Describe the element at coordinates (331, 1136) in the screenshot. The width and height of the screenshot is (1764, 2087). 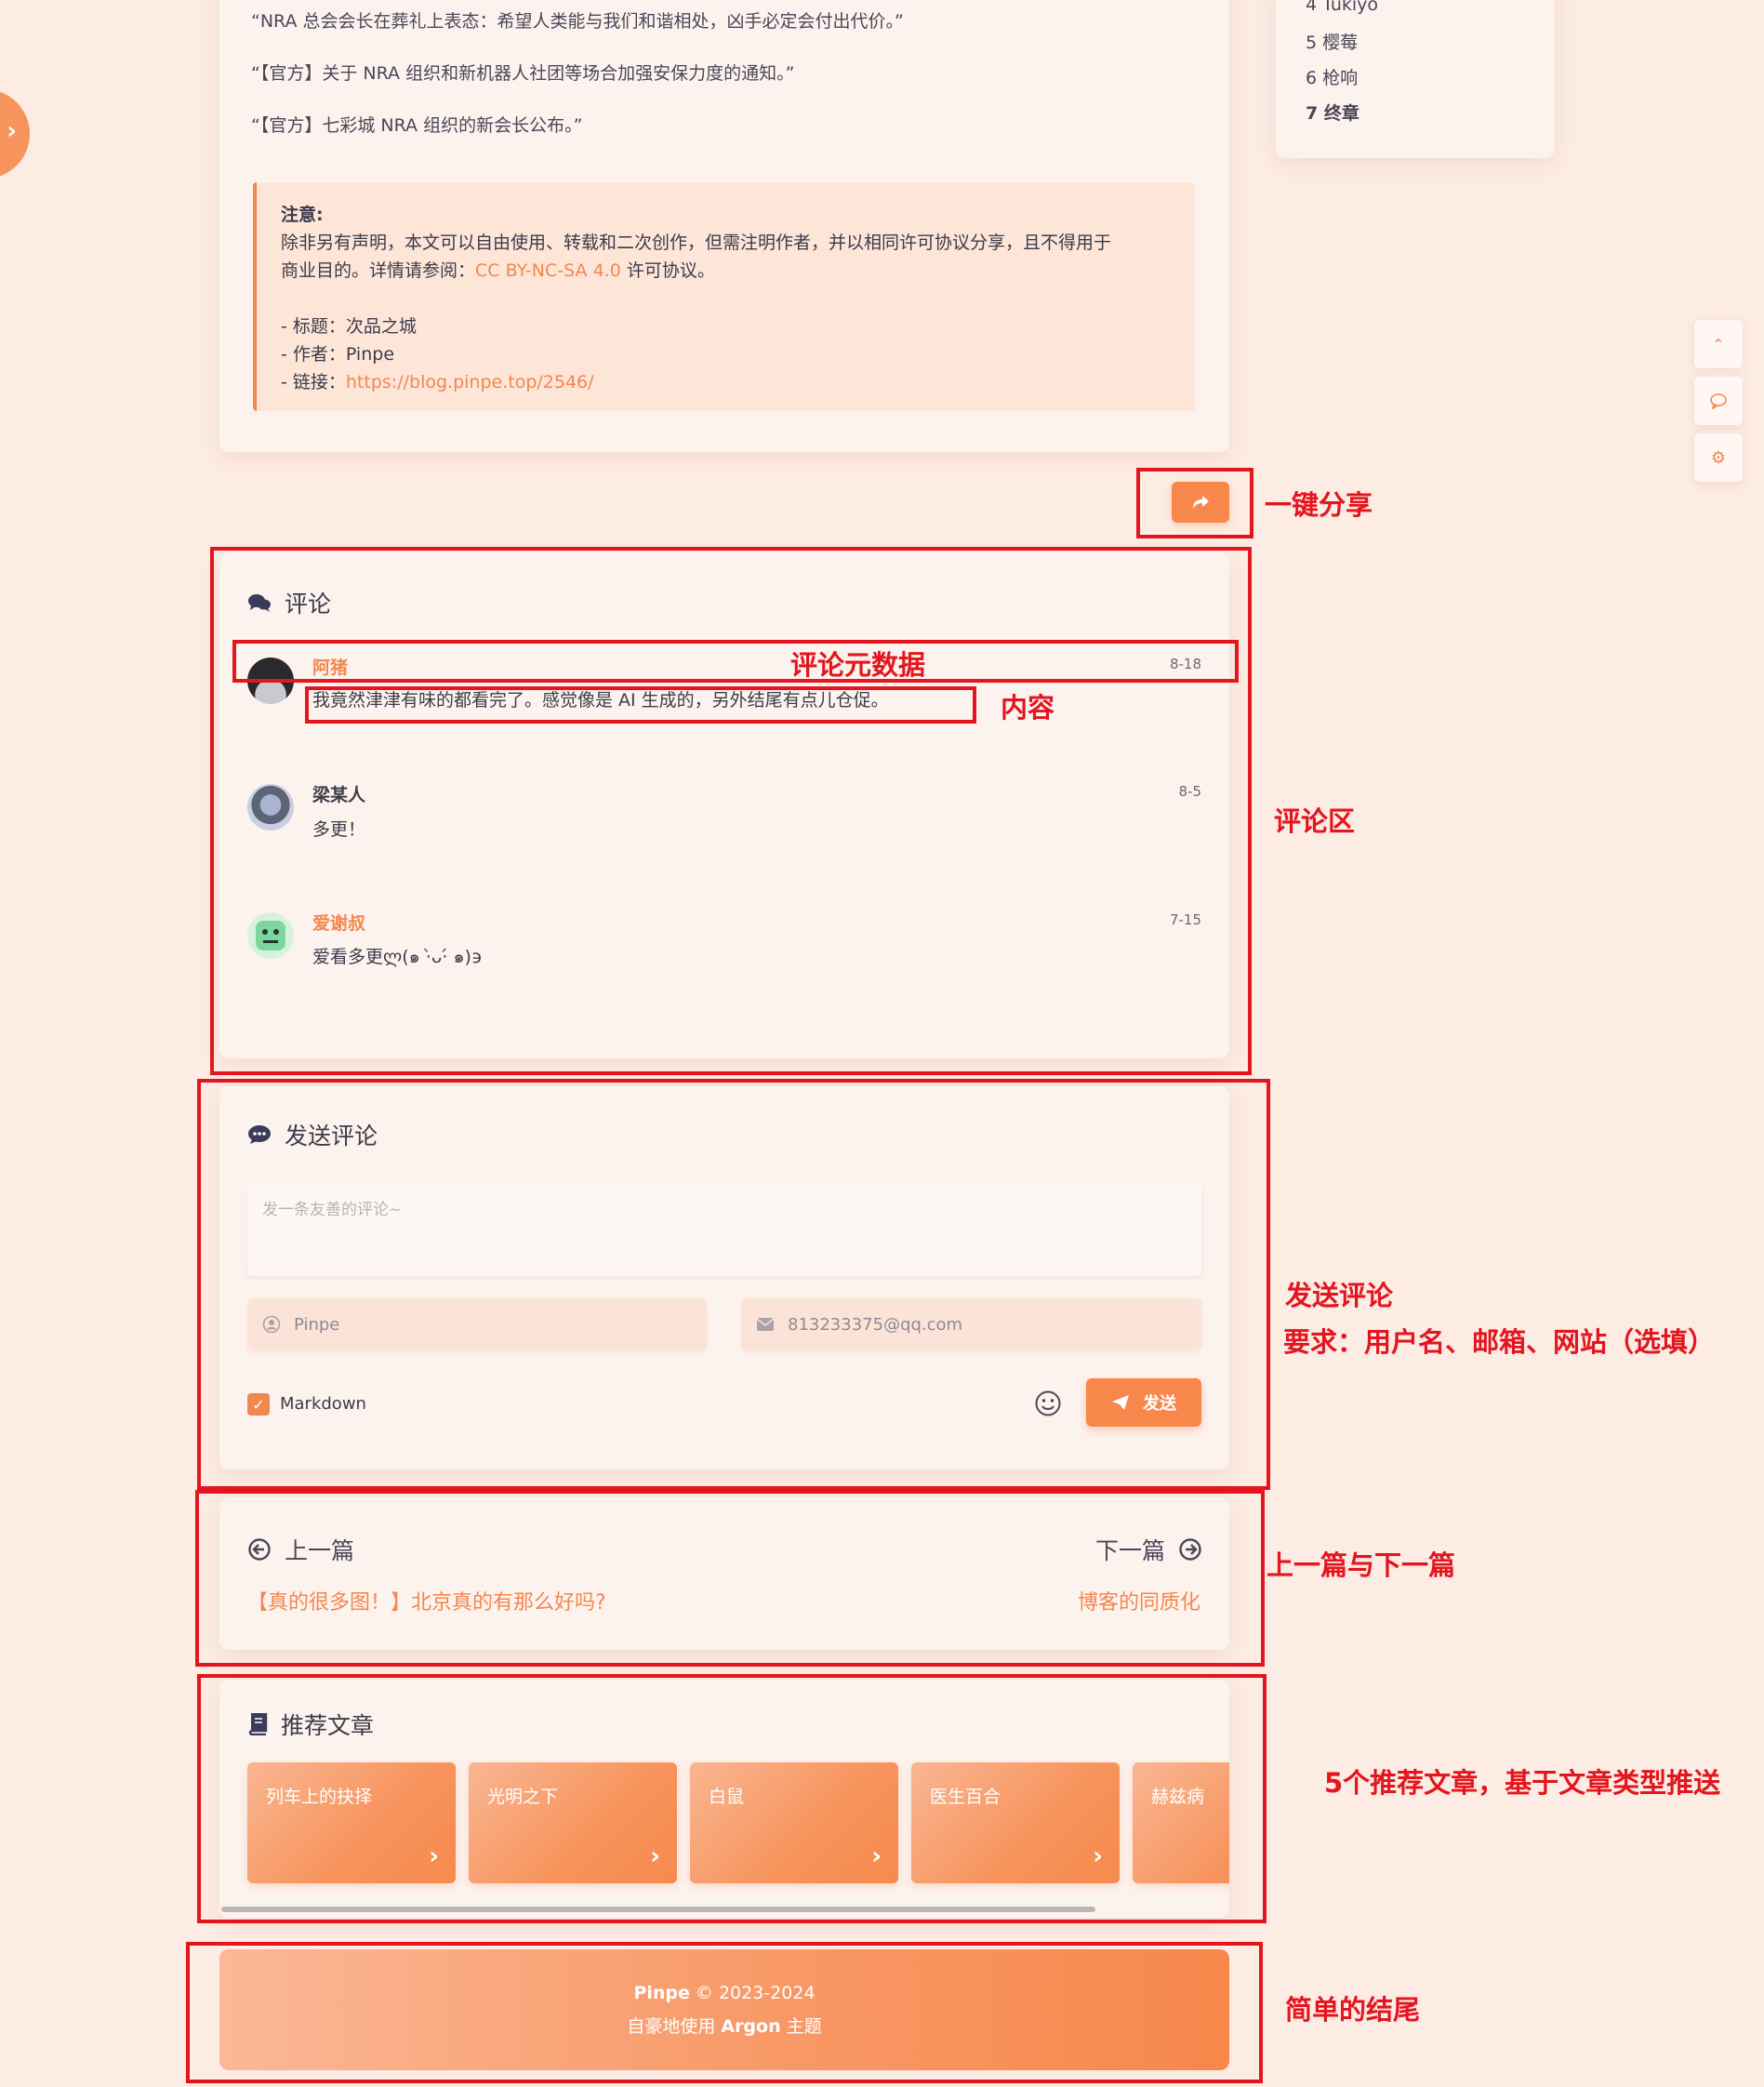
I see `comment-form-title-text: 发送评论` at that location.